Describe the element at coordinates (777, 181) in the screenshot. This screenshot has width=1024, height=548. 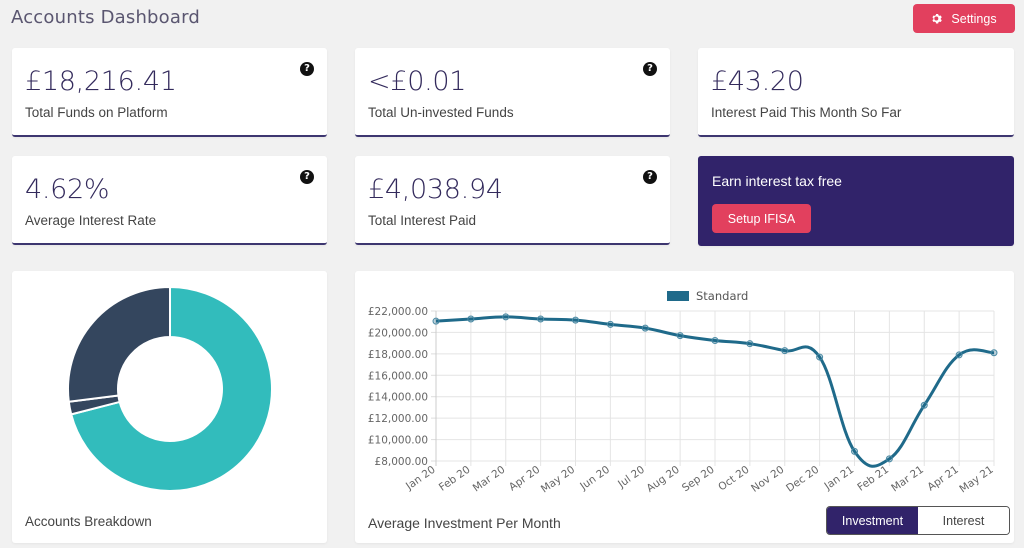
I see `promo-text: Earn interest tax free` at that location.